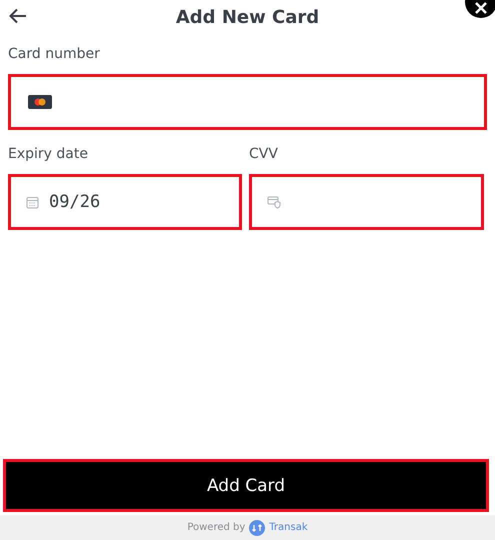  Describe the element at coordinates (32, 202) in the screenshot. I see `calendar-icon` at that location.